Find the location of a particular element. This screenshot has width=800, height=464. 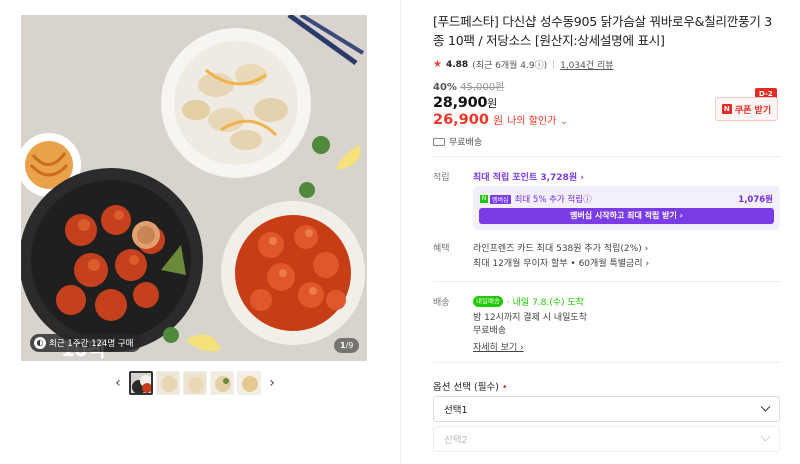

coupon-label: 쿠폰 받기 is located at coordinates (753, 110).